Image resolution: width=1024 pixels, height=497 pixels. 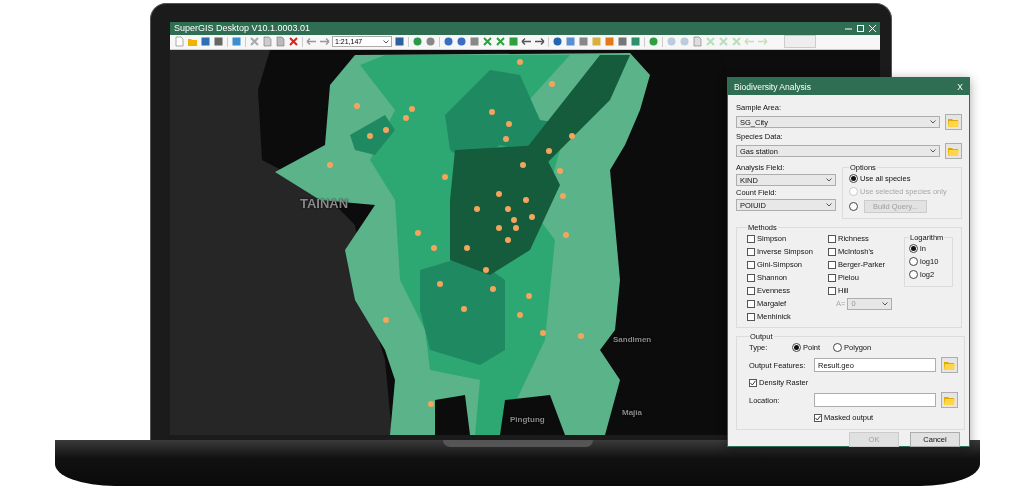 What do you see at coordinates (697, 42) in the screenshot?
I see `page-icon` at bounding box center [697, 42].